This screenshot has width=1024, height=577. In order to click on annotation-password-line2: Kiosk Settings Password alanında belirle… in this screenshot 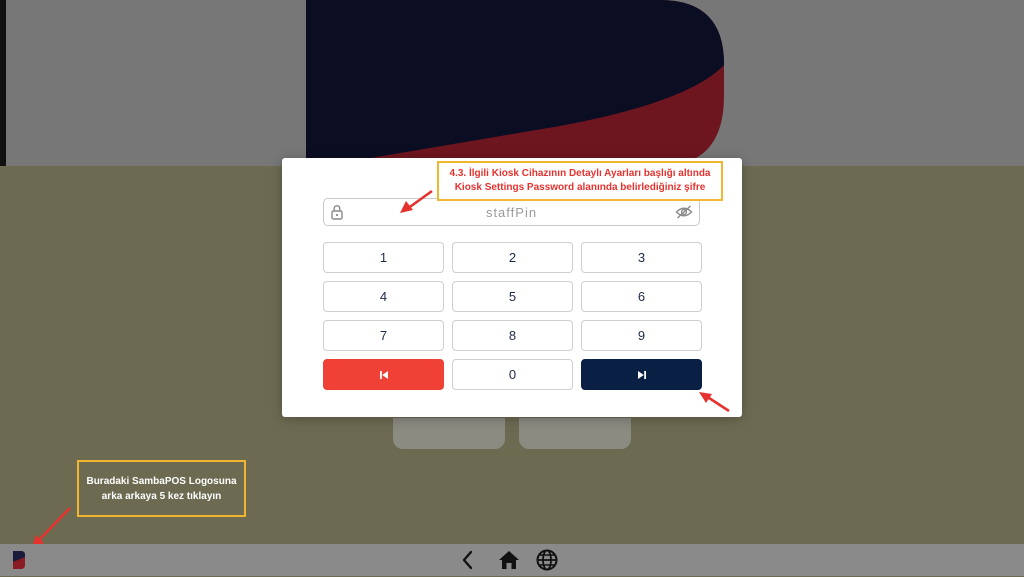, I will do `click(580, 187)`.